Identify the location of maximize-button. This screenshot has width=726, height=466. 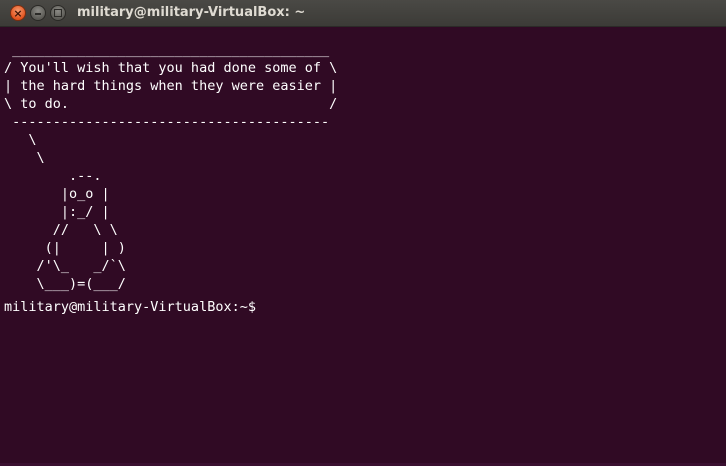
(58, 13).